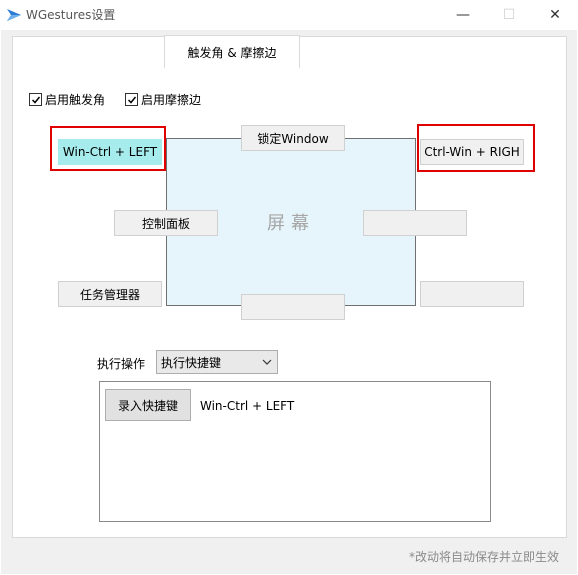  Describe the element at coordinates (191, 362) in the screenshot. I see `action-select-value: 执行快捷键` at that location.